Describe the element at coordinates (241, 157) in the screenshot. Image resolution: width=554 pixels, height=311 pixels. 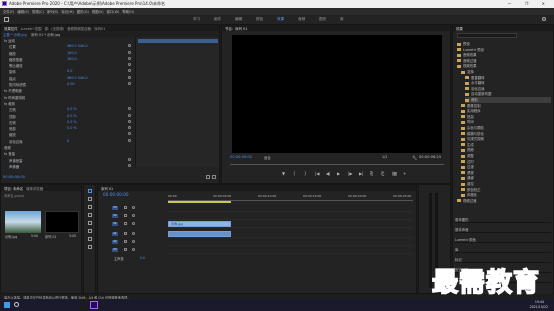
I see `program-timecode: 00:00:00:00` at that location.